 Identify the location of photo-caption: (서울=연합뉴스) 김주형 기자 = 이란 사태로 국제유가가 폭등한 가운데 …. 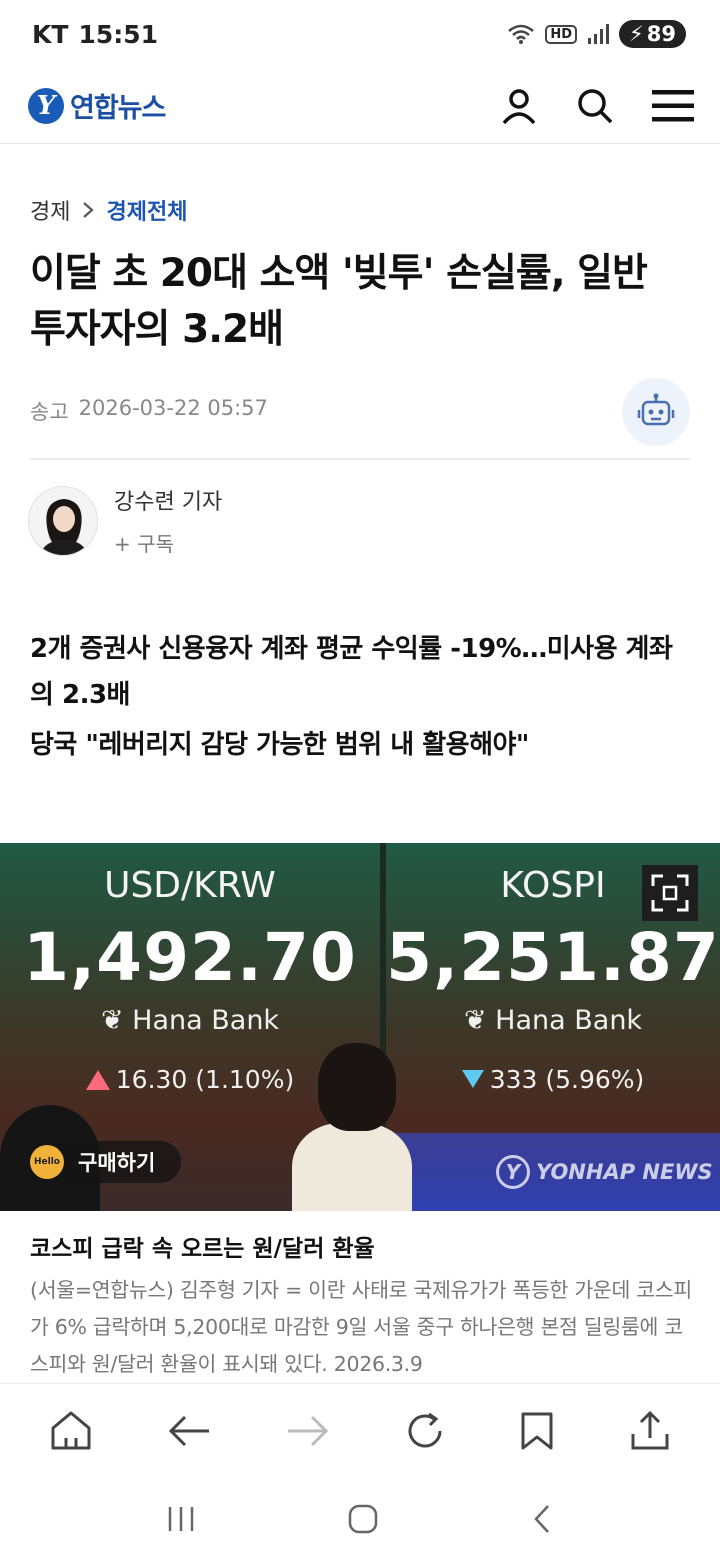
(361, 1327).